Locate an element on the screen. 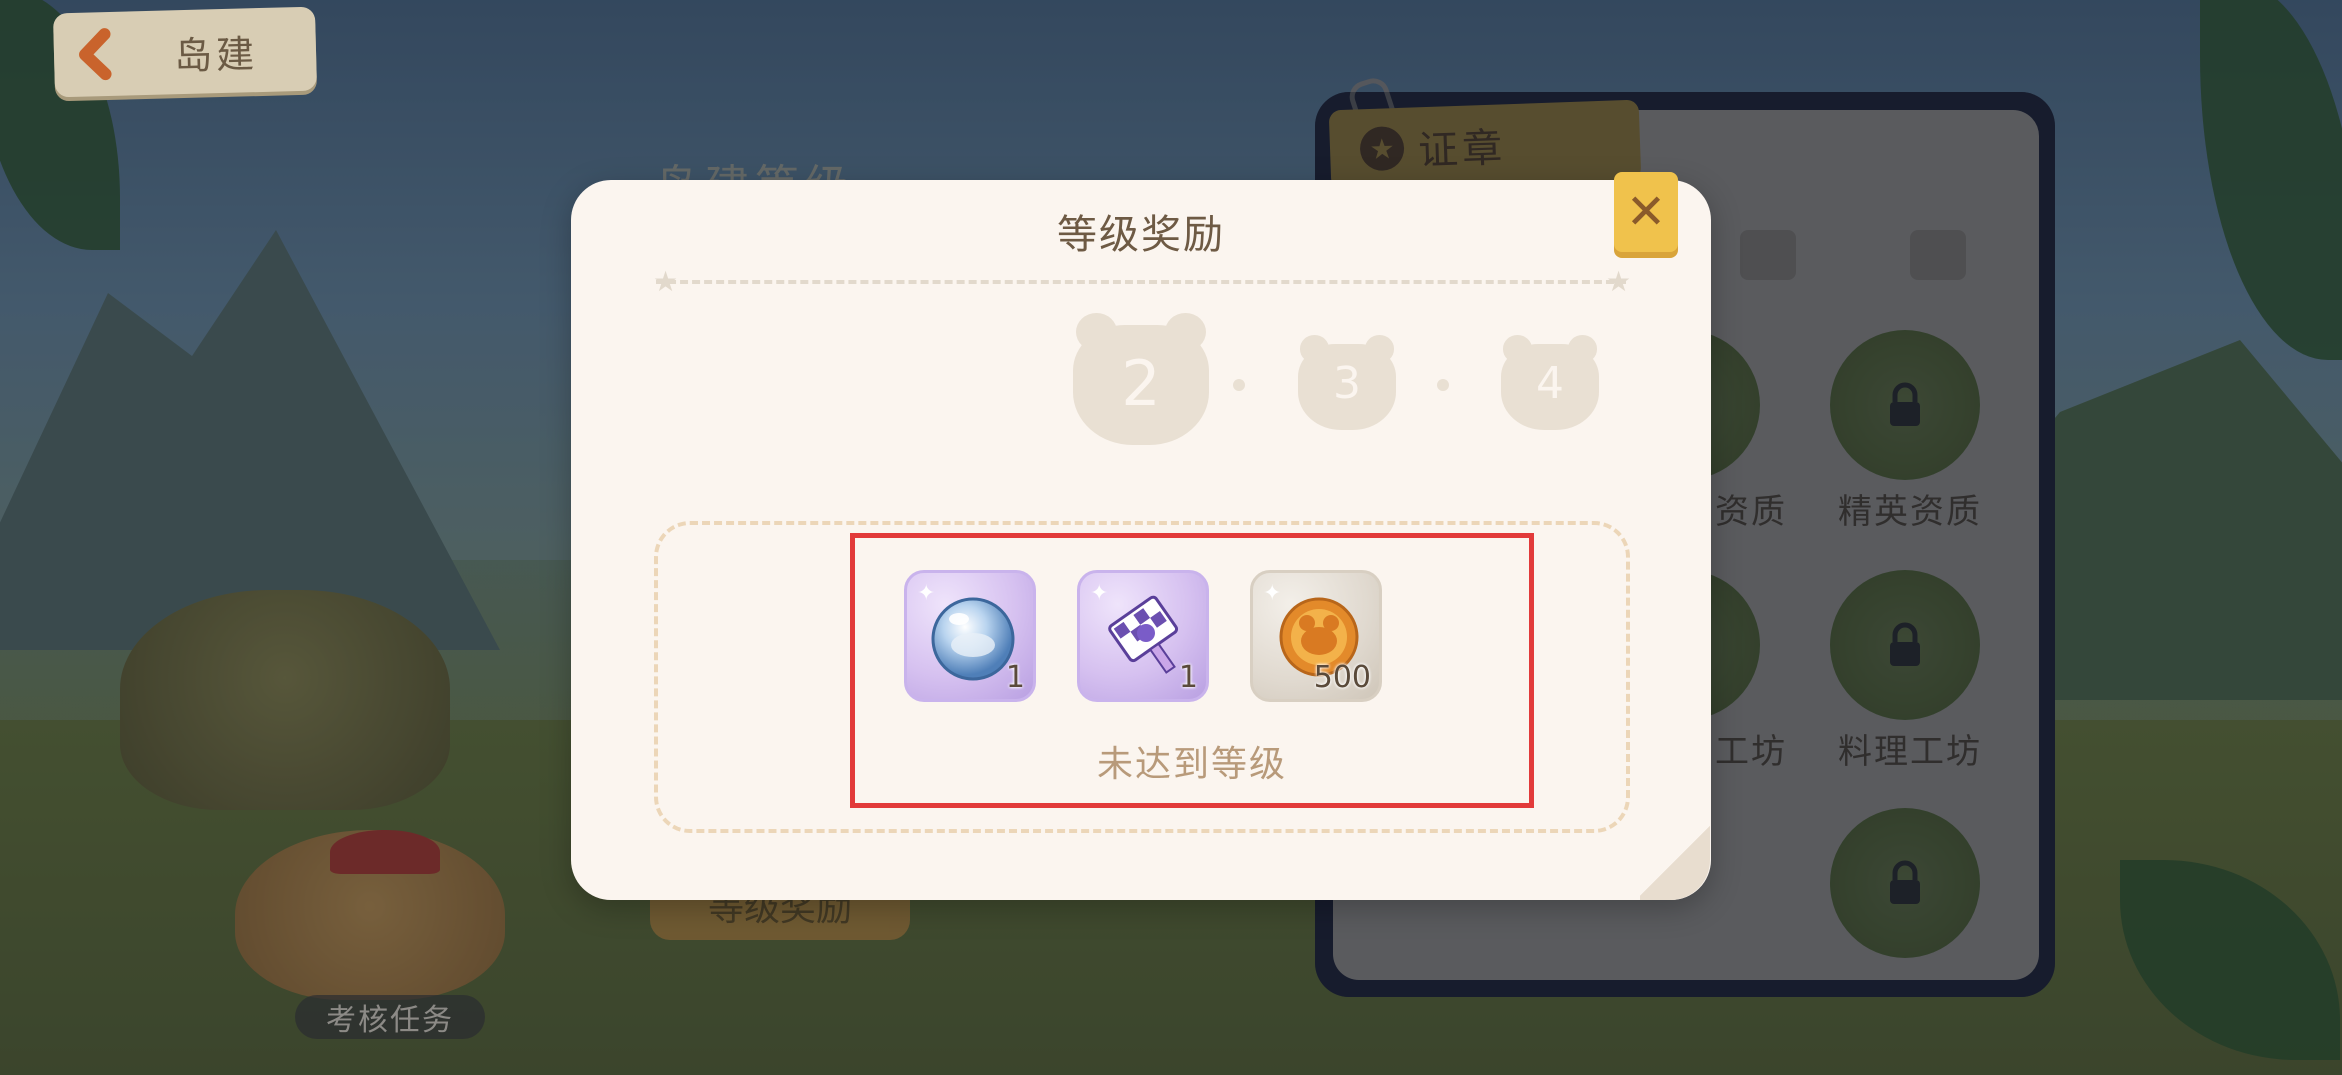  level-number: 3 is located at coordinates (1347, 383).